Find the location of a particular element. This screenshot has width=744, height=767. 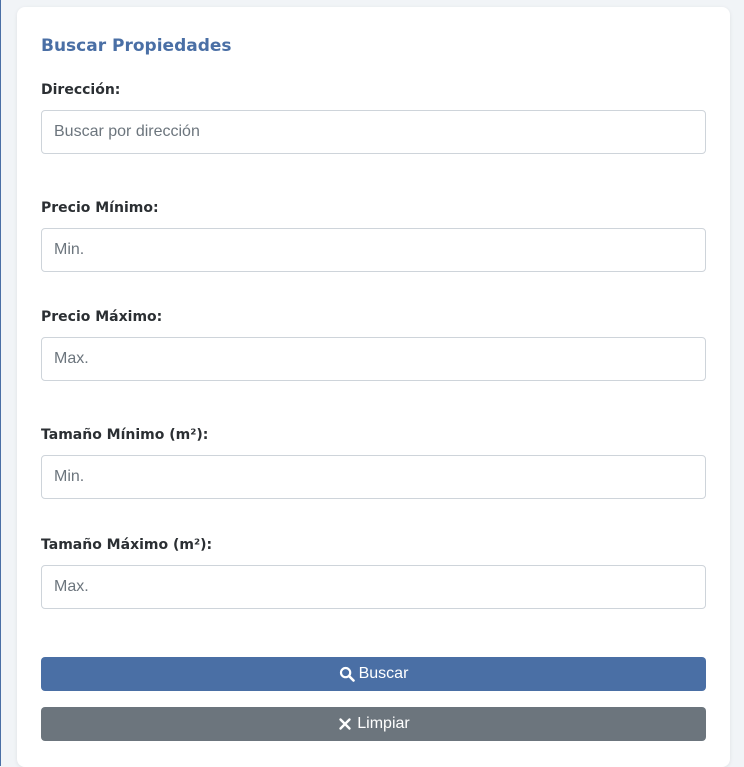

max-size-label: Tamaño Máximo (m²): is located at coordinates (127, 545).